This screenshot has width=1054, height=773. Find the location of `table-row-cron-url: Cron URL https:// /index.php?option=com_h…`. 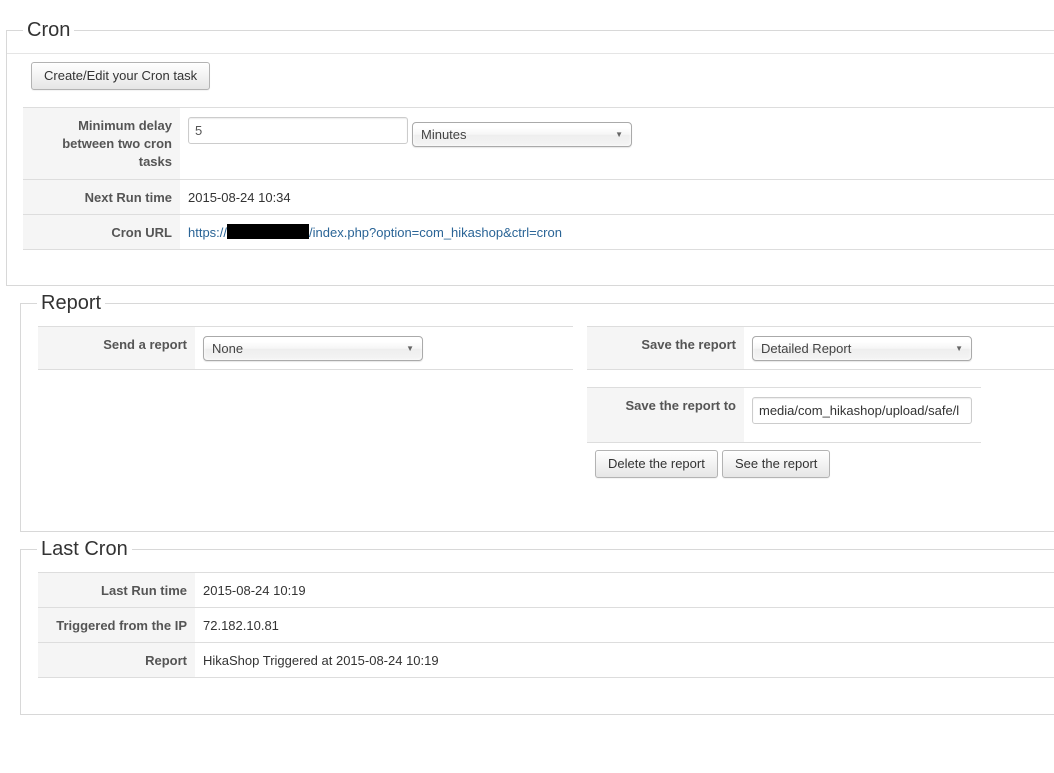

table-row-cron-url: Cron URL https:// /index.php?option=com_h… is located at coordinates (538, 232).